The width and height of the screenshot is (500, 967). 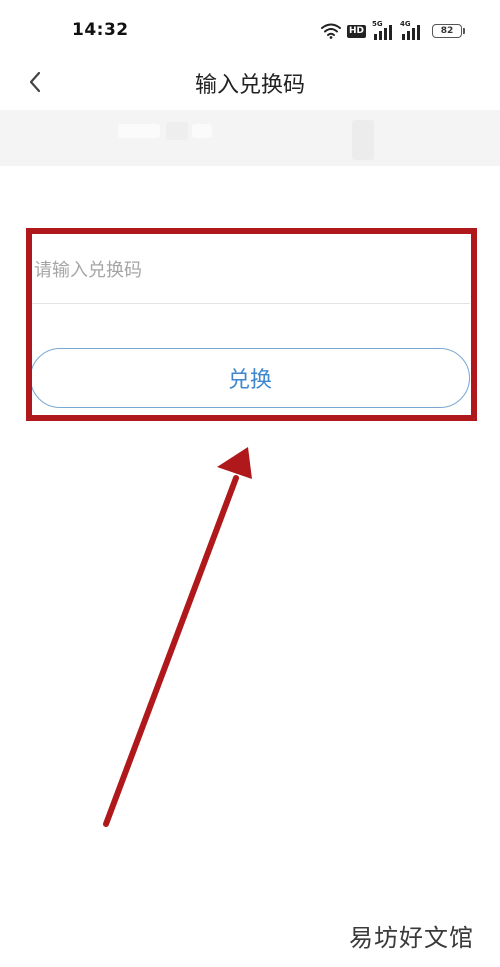 What do you see at coordinates (411, 938) in the screenshot?
I see `watermark: 易坊好文馆` at bounding box center [411, 938].